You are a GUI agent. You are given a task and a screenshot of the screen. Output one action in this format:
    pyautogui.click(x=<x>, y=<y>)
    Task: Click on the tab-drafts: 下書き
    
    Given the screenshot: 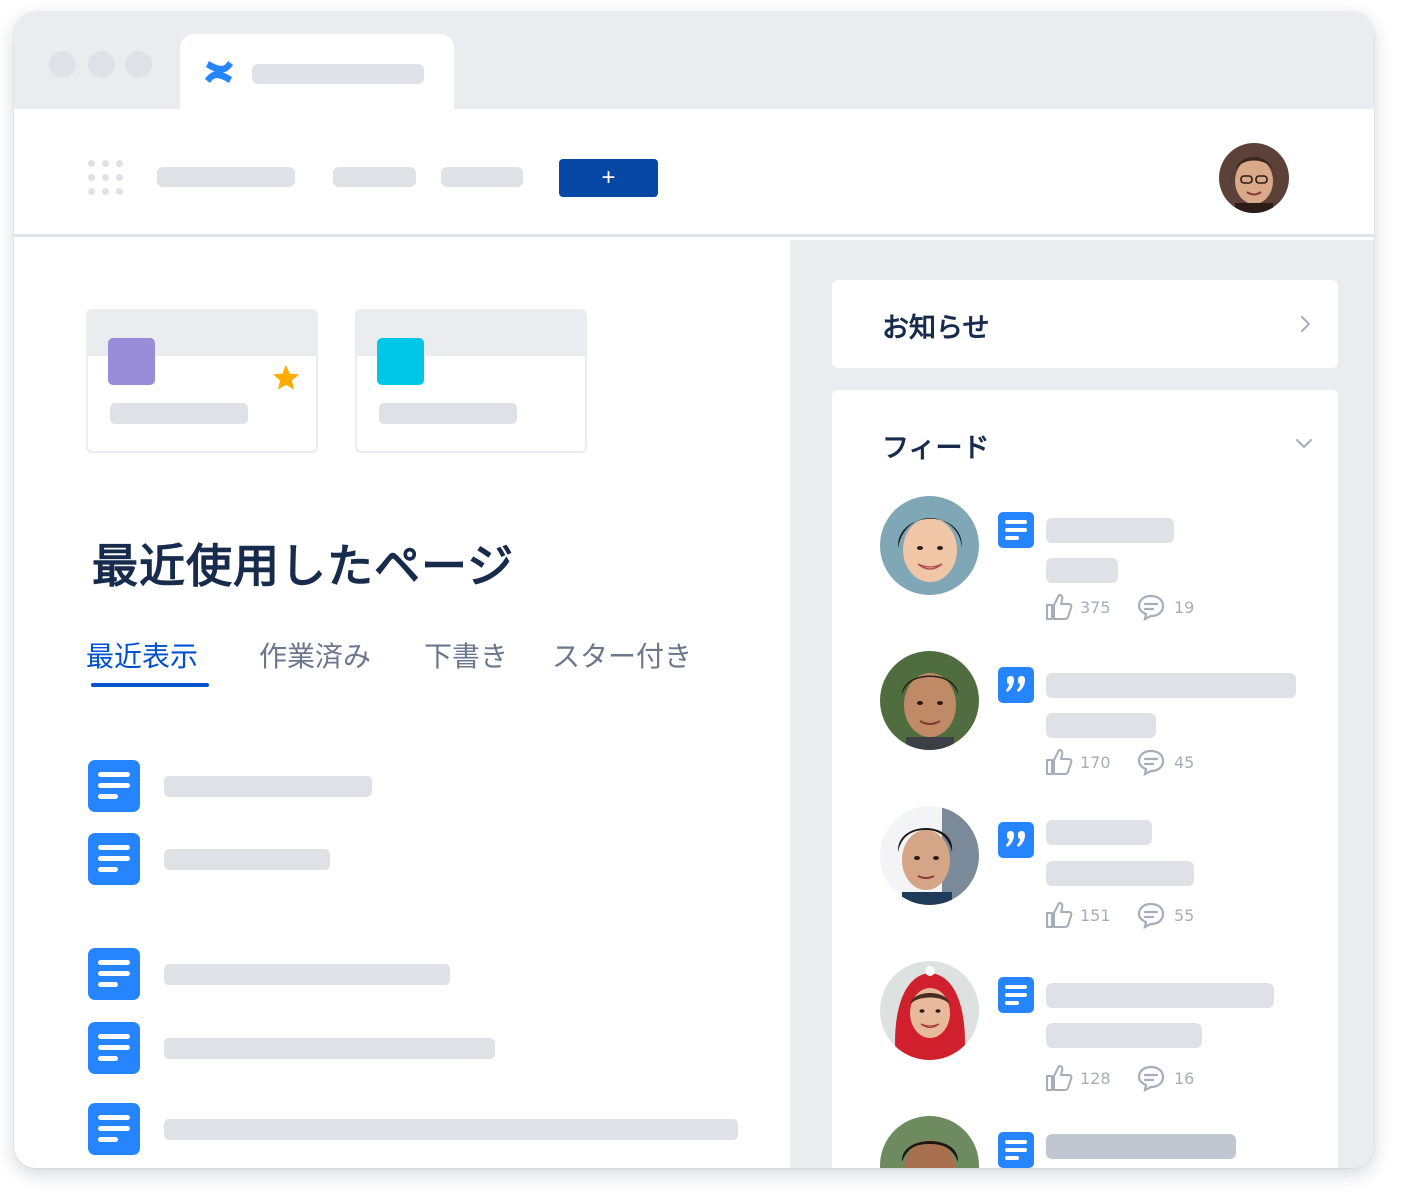 What is the action you would take?
    pyautogui.click(x=466, y=655)
    